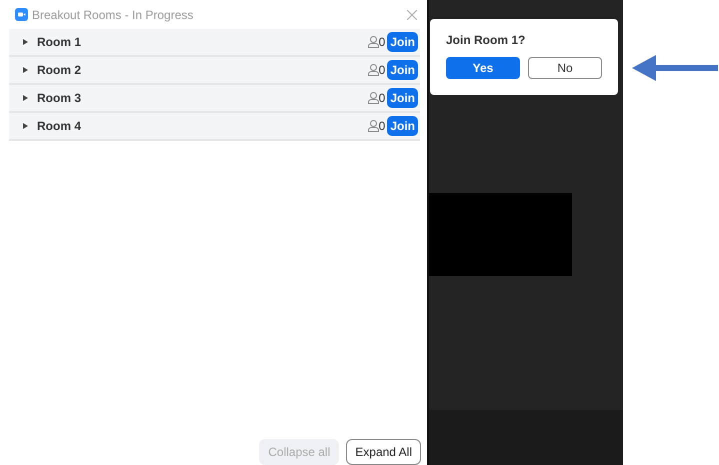 The width and height of the screenshot is (719, 465). I want to click on room-name: Room 1, so click(59, 42).